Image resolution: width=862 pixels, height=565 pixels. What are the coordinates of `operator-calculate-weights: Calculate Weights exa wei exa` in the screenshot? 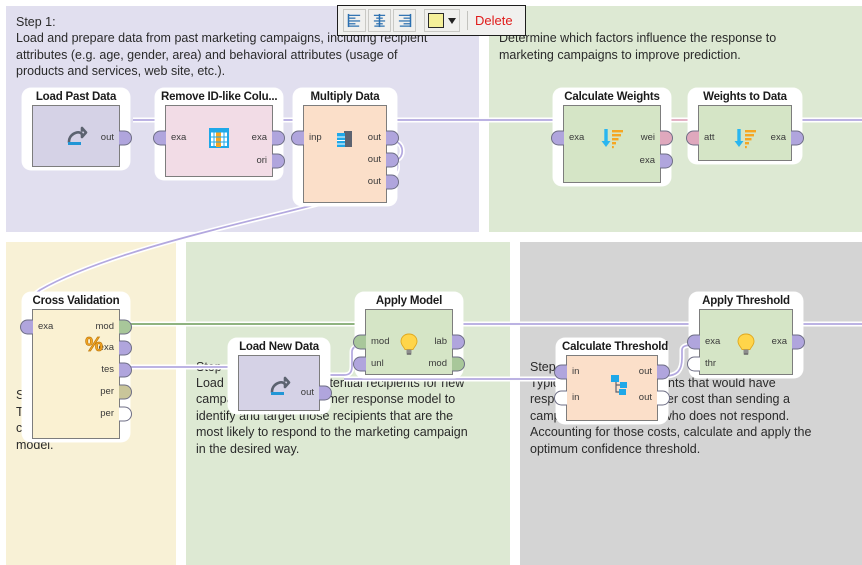 It's located at (612, 137).